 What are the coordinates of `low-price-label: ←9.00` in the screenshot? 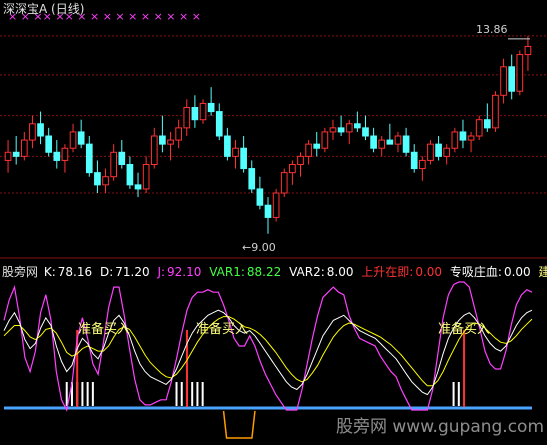 It's located at (259, 248).